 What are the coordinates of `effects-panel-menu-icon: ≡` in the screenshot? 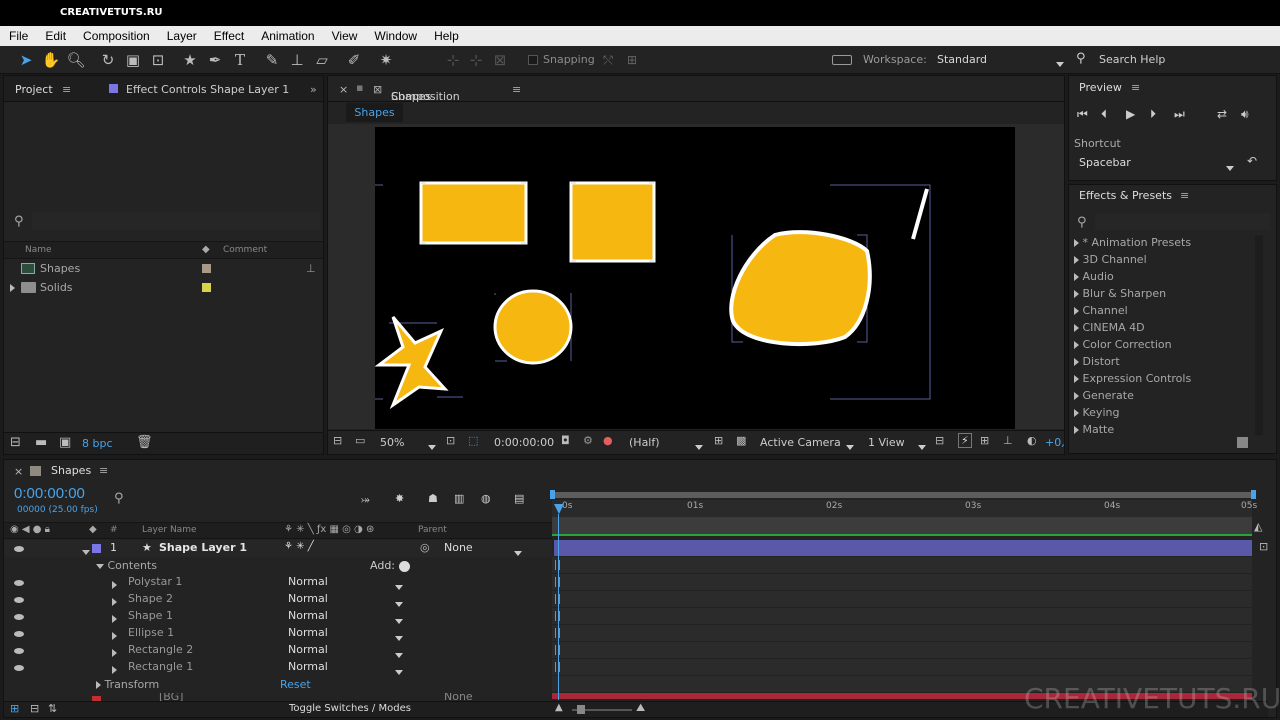 It's located at (1184, 195).